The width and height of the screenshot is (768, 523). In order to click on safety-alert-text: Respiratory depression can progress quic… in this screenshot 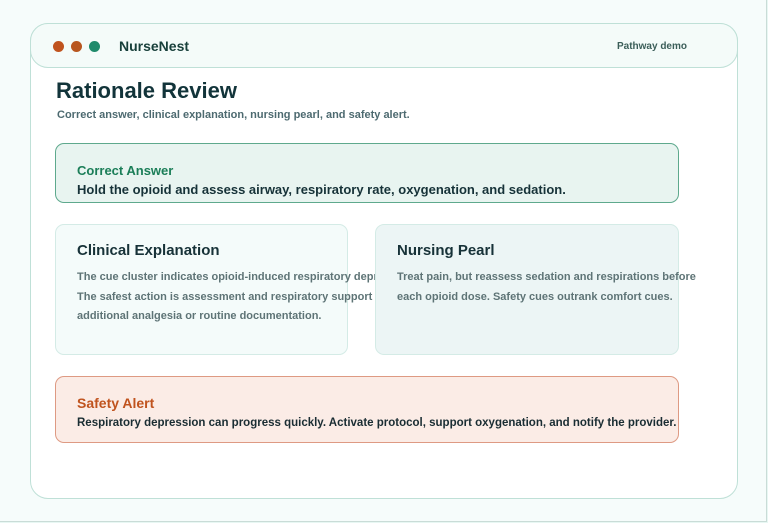, I will do `click(377, 423)`.